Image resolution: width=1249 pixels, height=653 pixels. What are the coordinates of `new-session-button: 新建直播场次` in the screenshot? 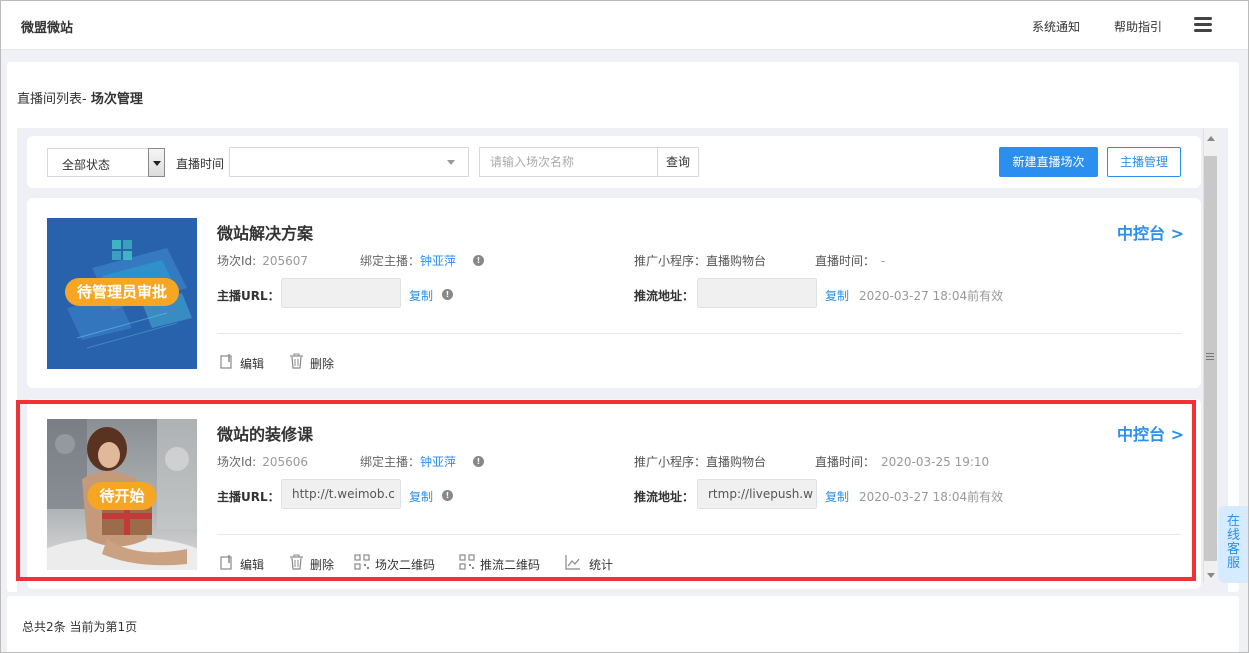 It's located at (1048, 162).